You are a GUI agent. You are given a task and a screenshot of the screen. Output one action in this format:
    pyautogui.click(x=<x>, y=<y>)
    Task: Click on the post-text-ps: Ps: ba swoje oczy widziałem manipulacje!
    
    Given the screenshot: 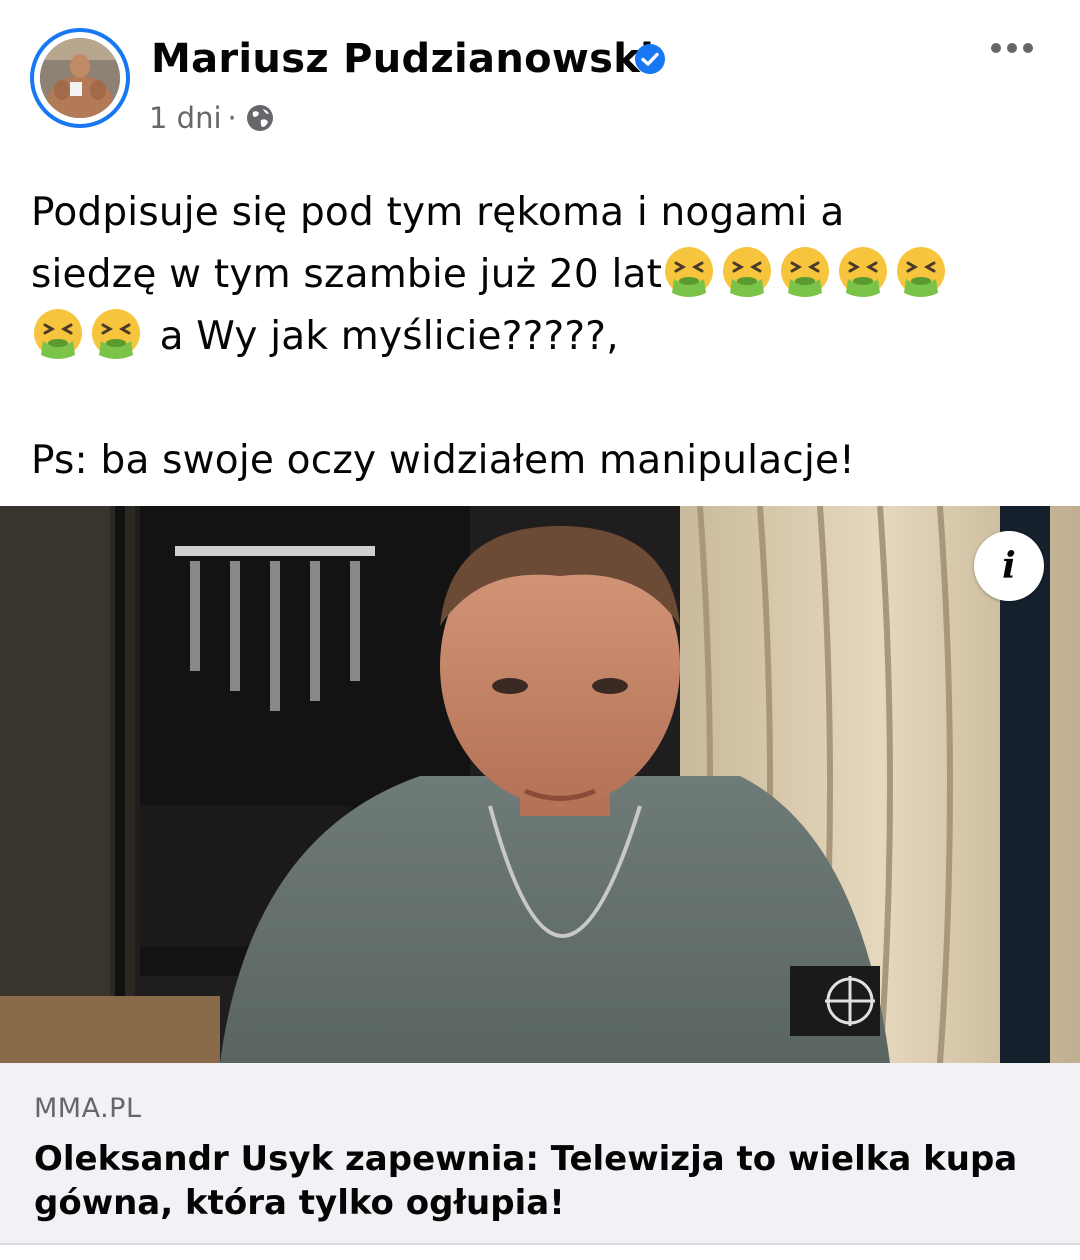 What is the action you would take?
    pyautogui.click(x=443, y=460)
    